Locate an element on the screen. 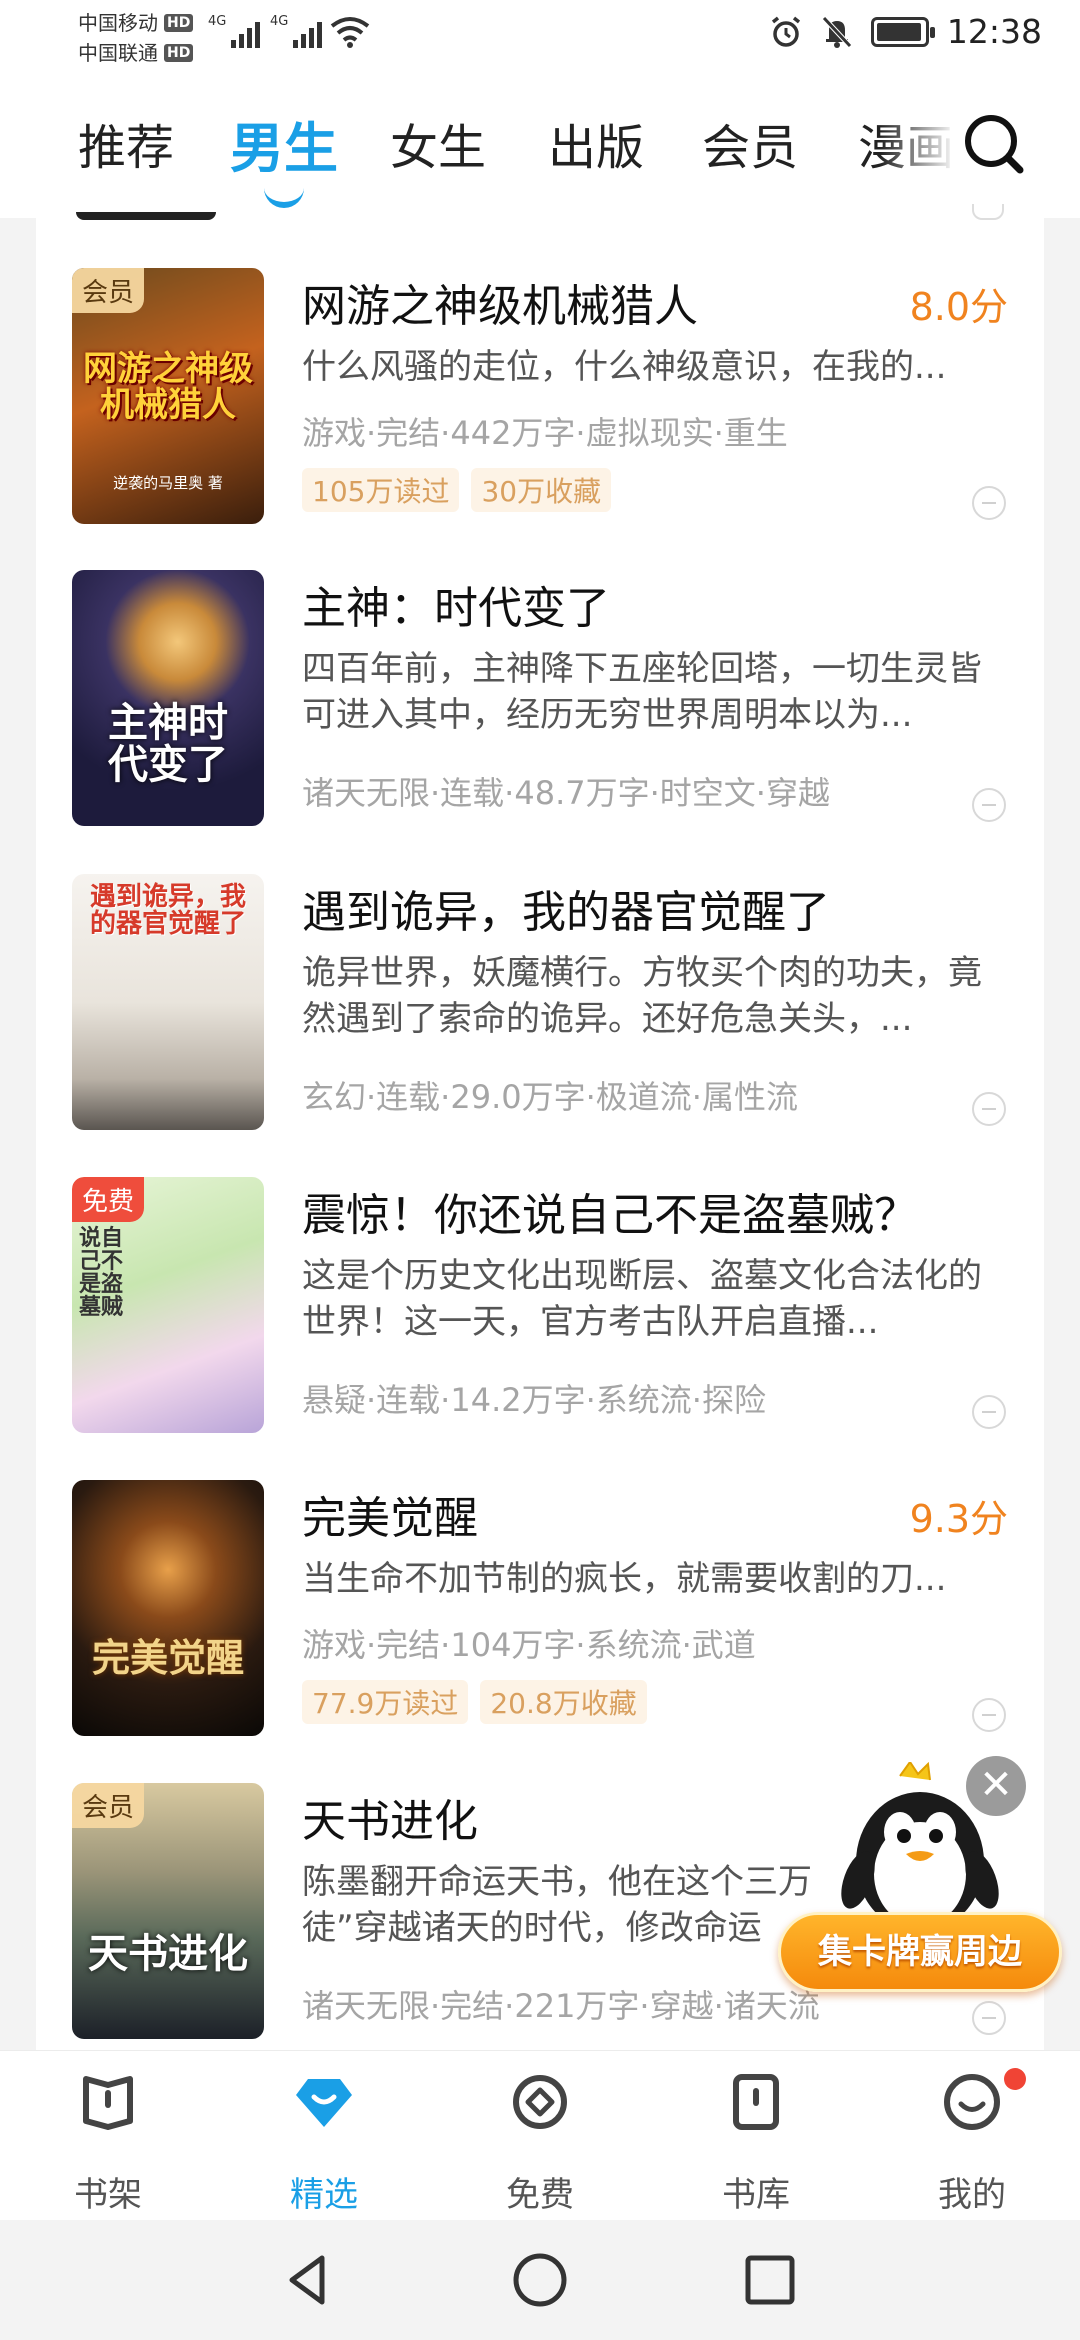  book-title: 完美觉醒 is located at coordinates (390, 1514).